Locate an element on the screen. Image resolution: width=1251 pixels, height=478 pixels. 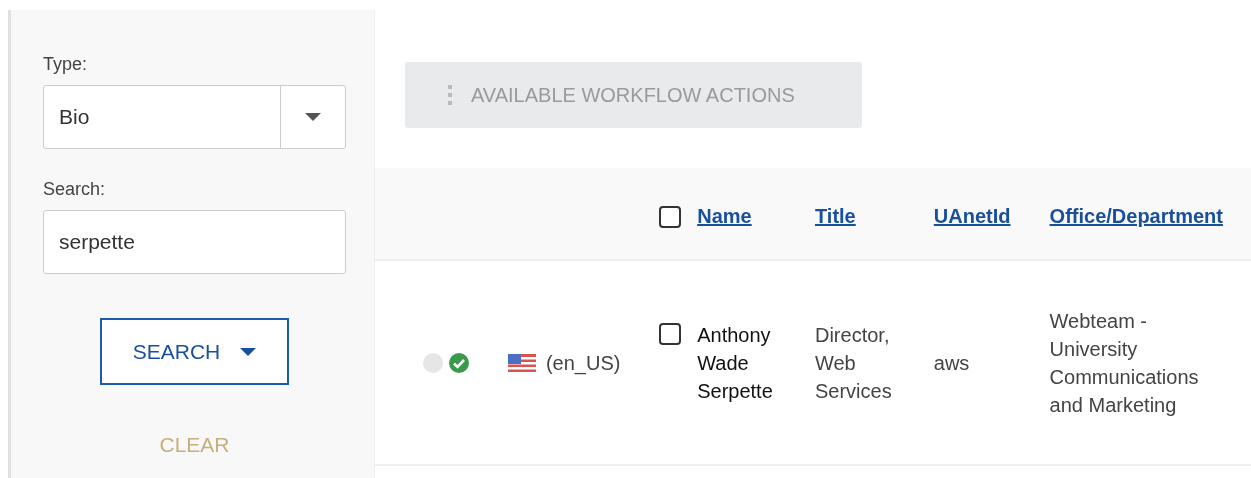
column-header-link: Title is located at coordinates (835, 216).